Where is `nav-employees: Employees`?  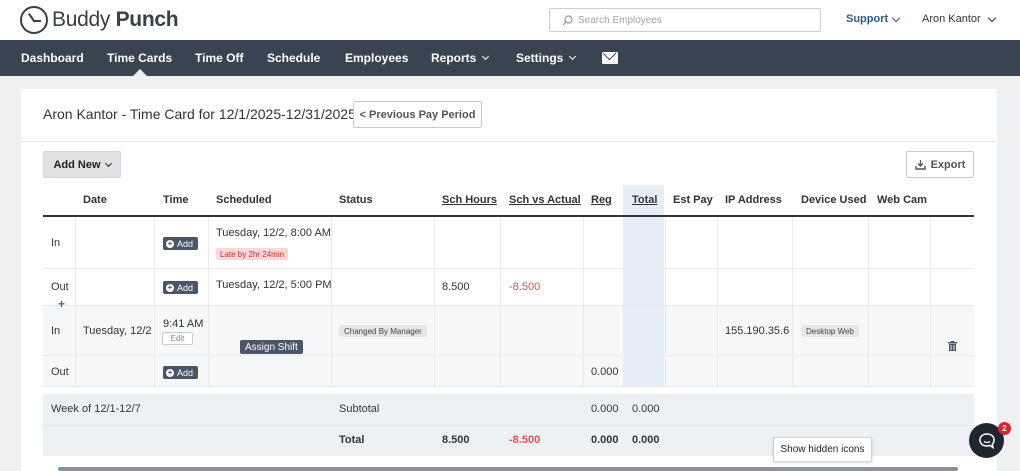
nav-employees: Employees is located at coordinates (376, 58).